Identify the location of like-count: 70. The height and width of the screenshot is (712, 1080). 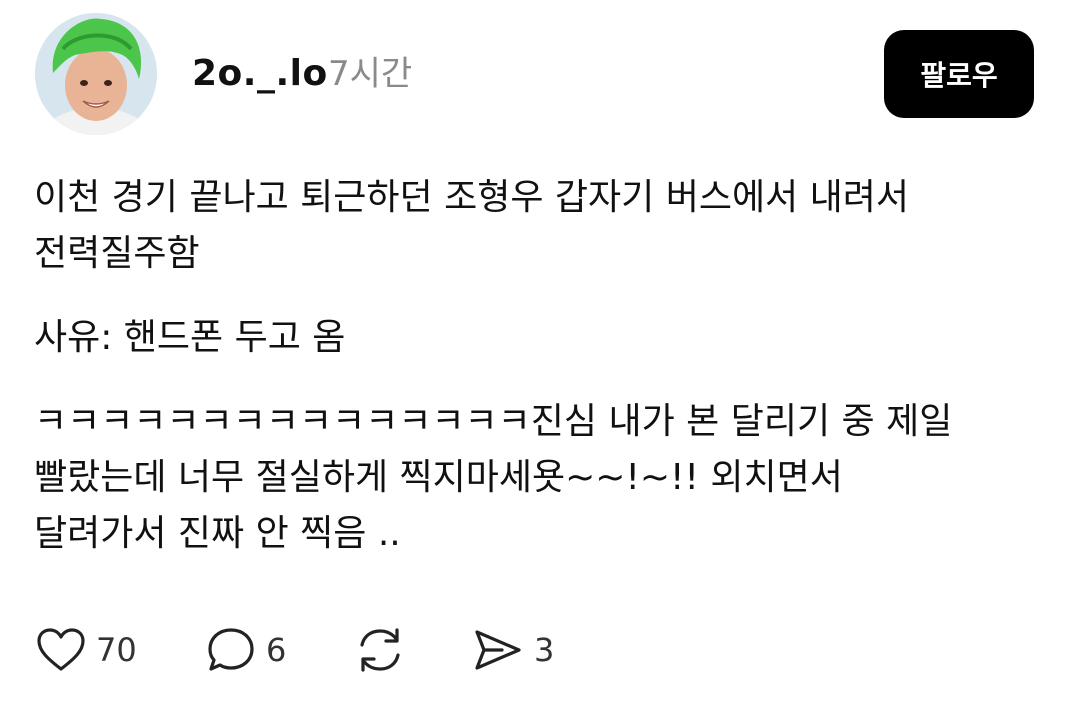
(116, 650).